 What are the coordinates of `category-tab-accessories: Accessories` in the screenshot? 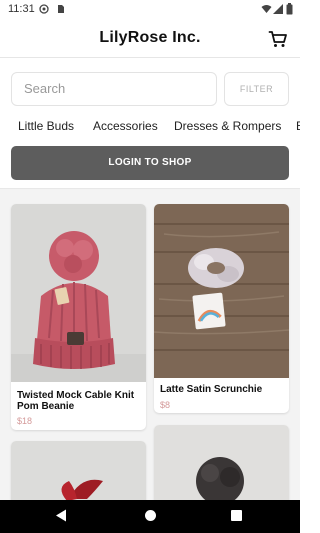 It's located at (125, 126).